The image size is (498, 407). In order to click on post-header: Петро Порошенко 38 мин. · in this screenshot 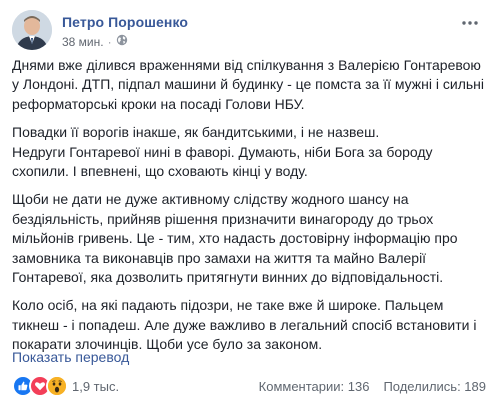, I will do `click(247, 33)`.